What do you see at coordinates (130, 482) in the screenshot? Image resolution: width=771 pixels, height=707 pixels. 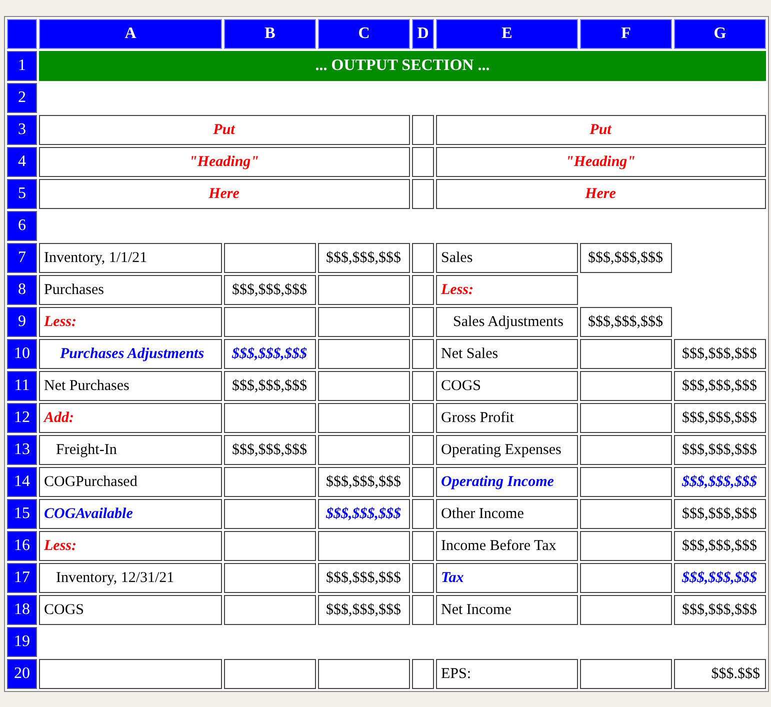 I see `table-cell: COGPurchased` at bounding box center [130, 482].